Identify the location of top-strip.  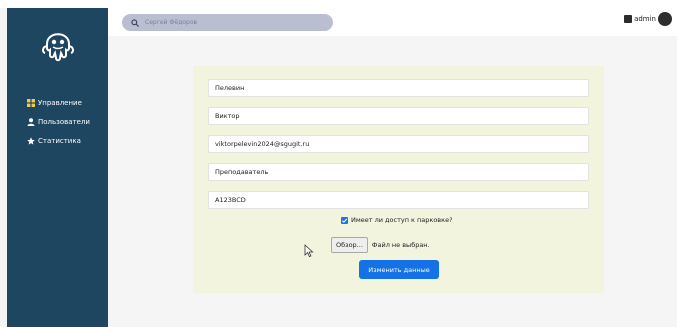
(338, 4).